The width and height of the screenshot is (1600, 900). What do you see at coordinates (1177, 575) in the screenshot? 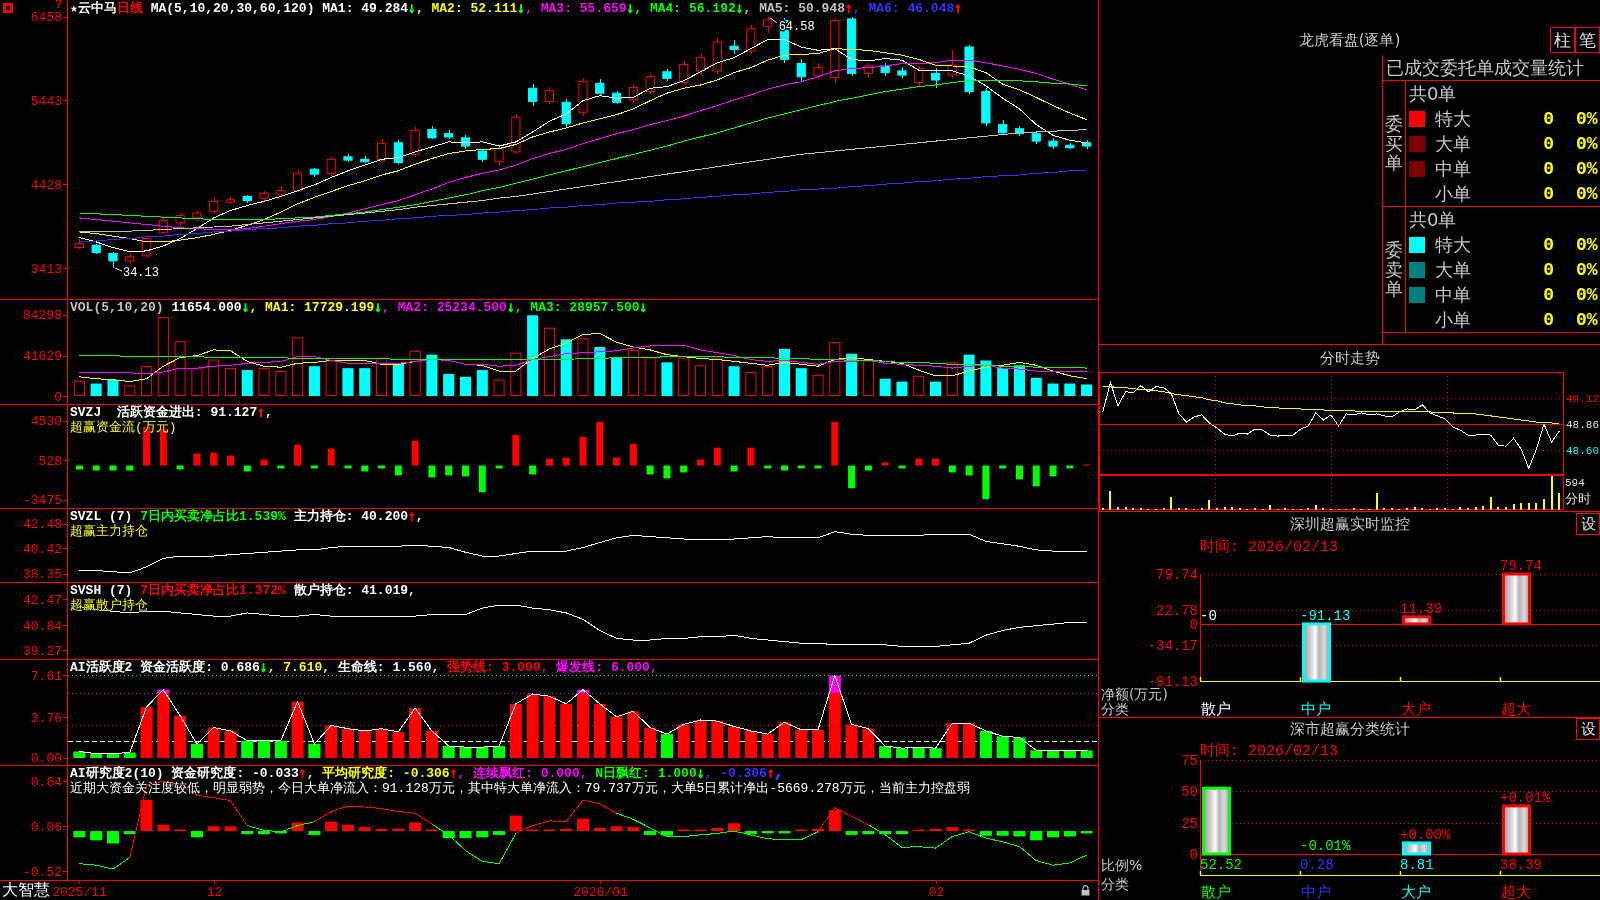
I see `axis-label: 79.74` at bounding box center [1177, 575].